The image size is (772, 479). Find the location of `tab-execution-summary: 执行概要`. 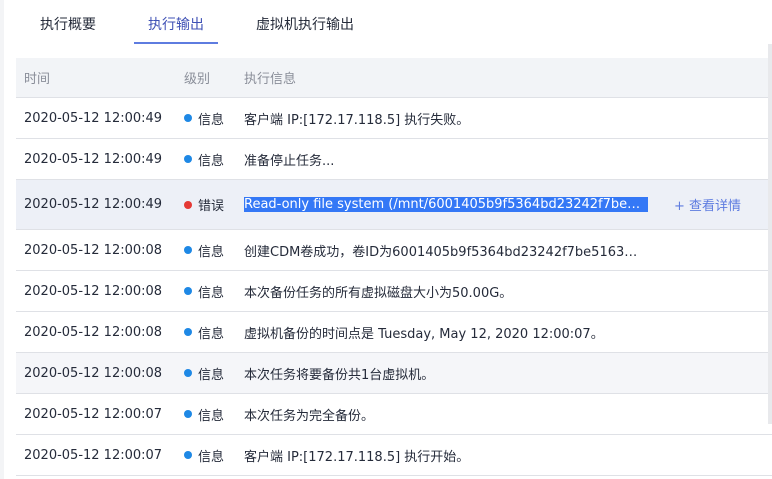

tab-execution-summary: 执行概要 is located at coordinates (68, 22).